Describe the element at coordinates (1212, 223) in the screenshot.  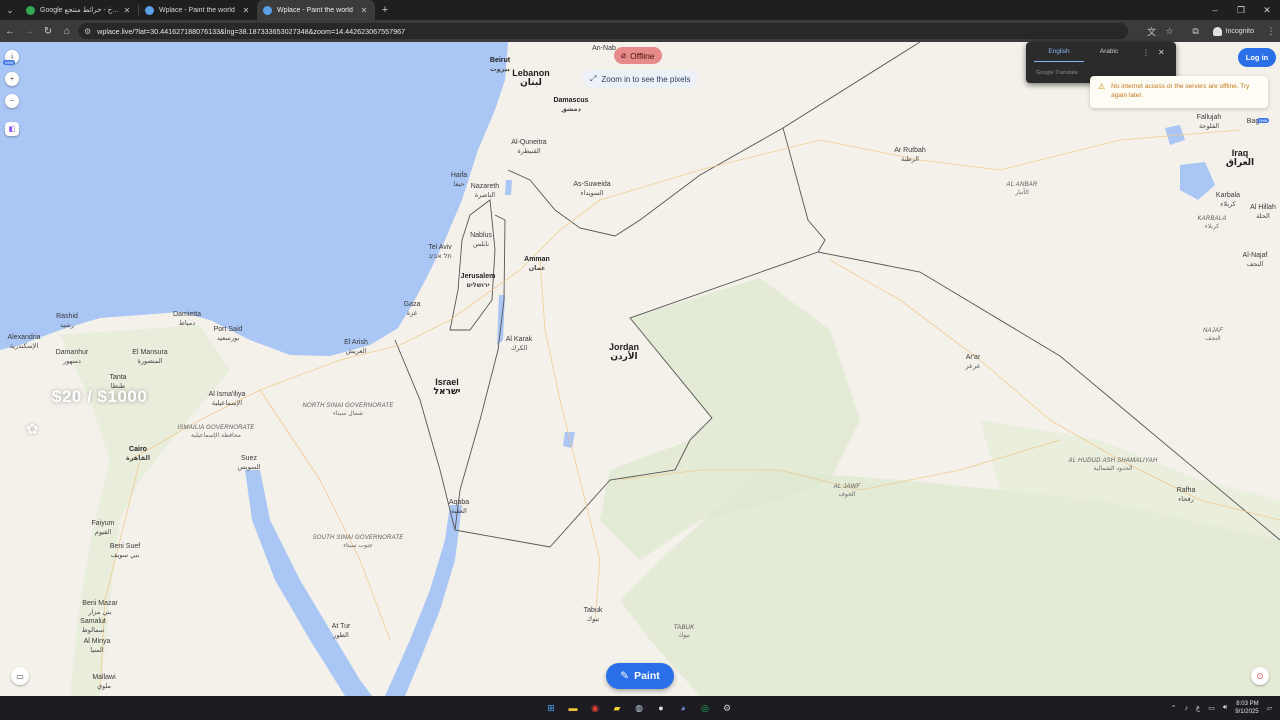
I see `label-karbala-region: KARBALA كربلاء` at that location.